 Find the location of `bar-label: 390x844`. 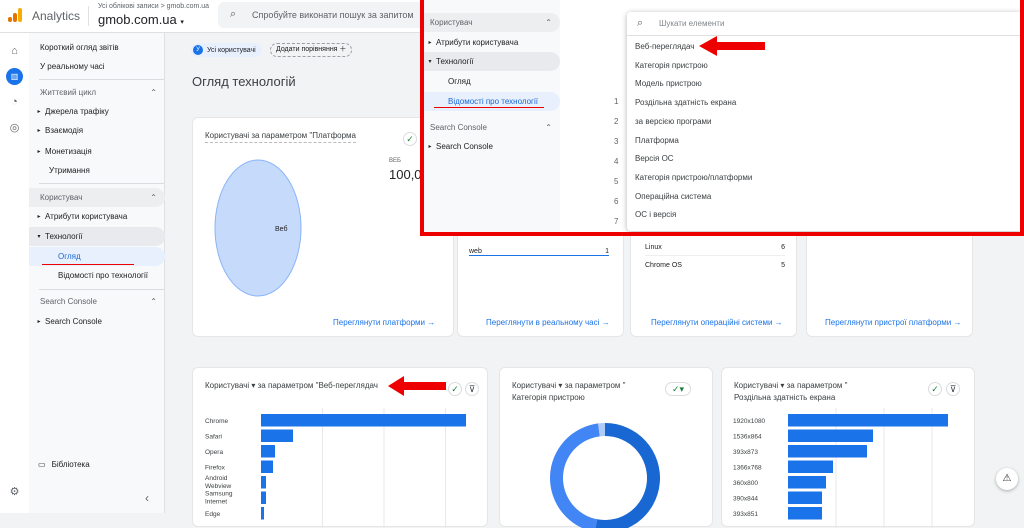

bar-label: 390x844 is located at coordinates (745, 499).